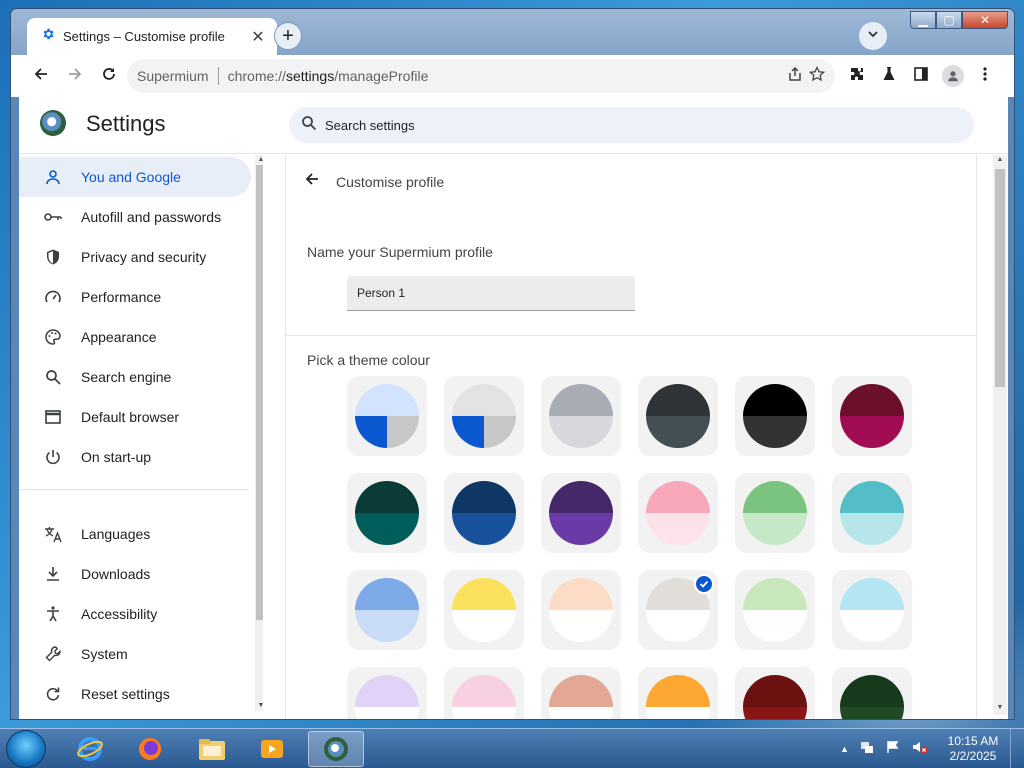  Describe the element at coordinates (135, 417) in the screenshot. I see `sidebar-item-default-browser: Default browser` at that location.